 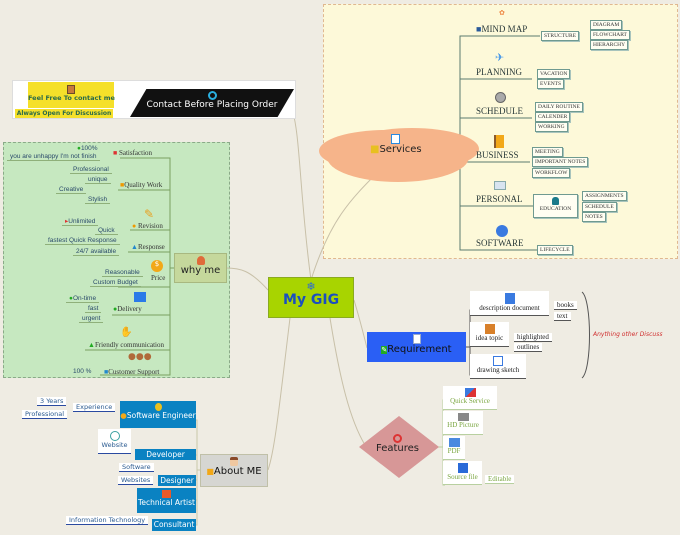 What do you see at coordinates (416, 339) in the screenshot?
I see `search-document-icon` at bounding box center [416, 339].